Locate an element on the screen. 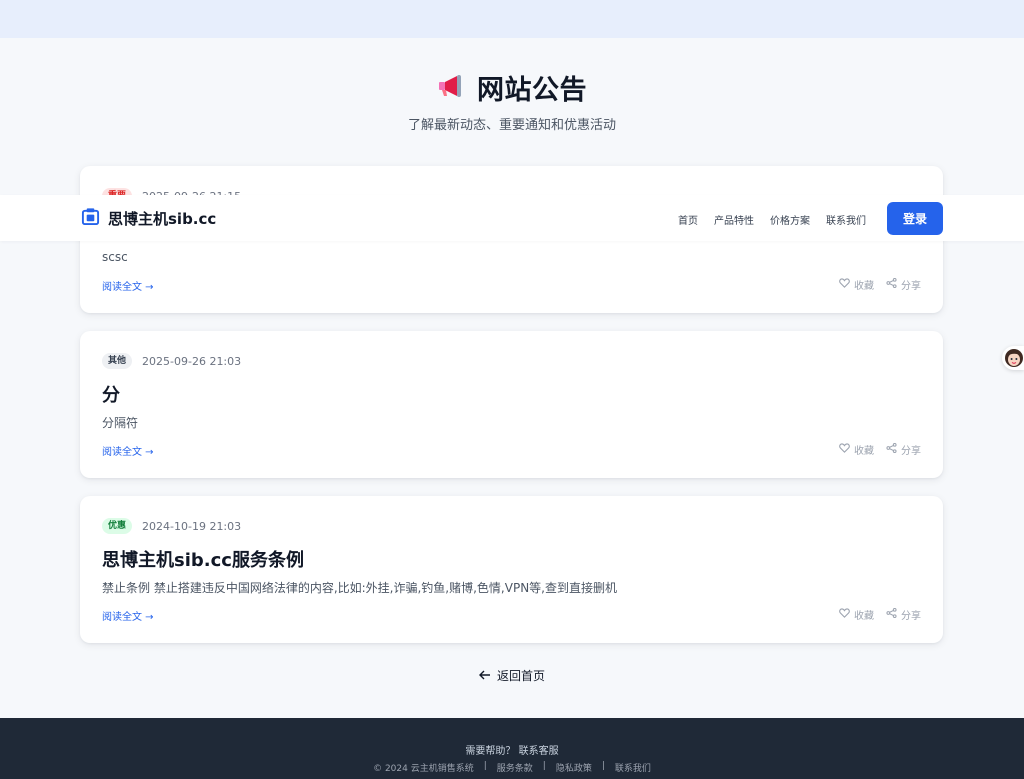 Image resolution: width=1024 pixels, height=779 pixels. server-box-icon is located at coordinates (90, 218).